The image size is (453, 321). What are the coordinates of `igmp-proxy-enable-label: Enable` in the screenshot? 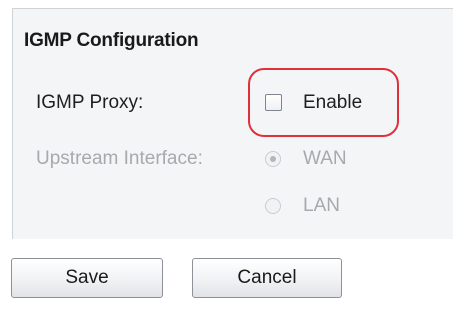 It's located at (333, 102).